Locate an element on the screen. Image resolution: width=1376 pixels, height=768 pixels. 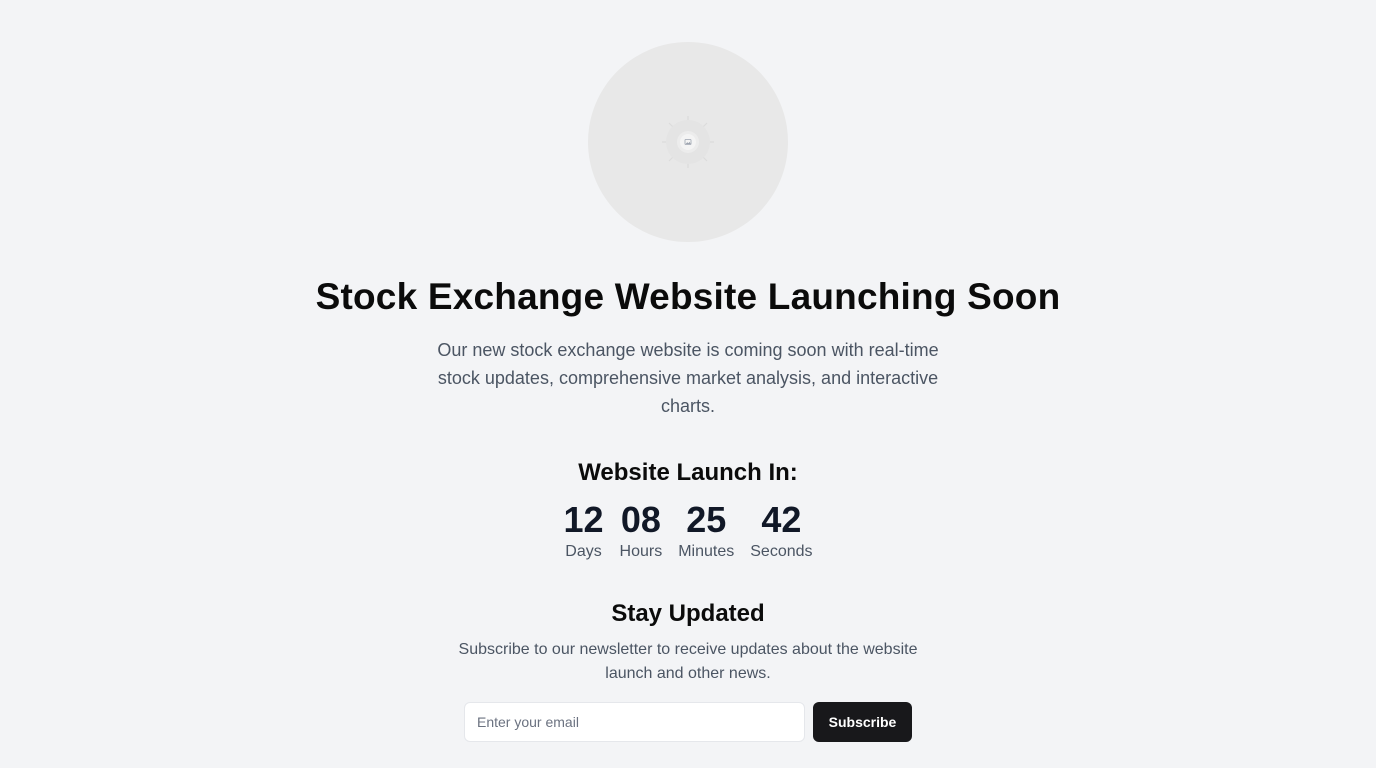
countdown-label: Hours is located at coordinates (641, 551).